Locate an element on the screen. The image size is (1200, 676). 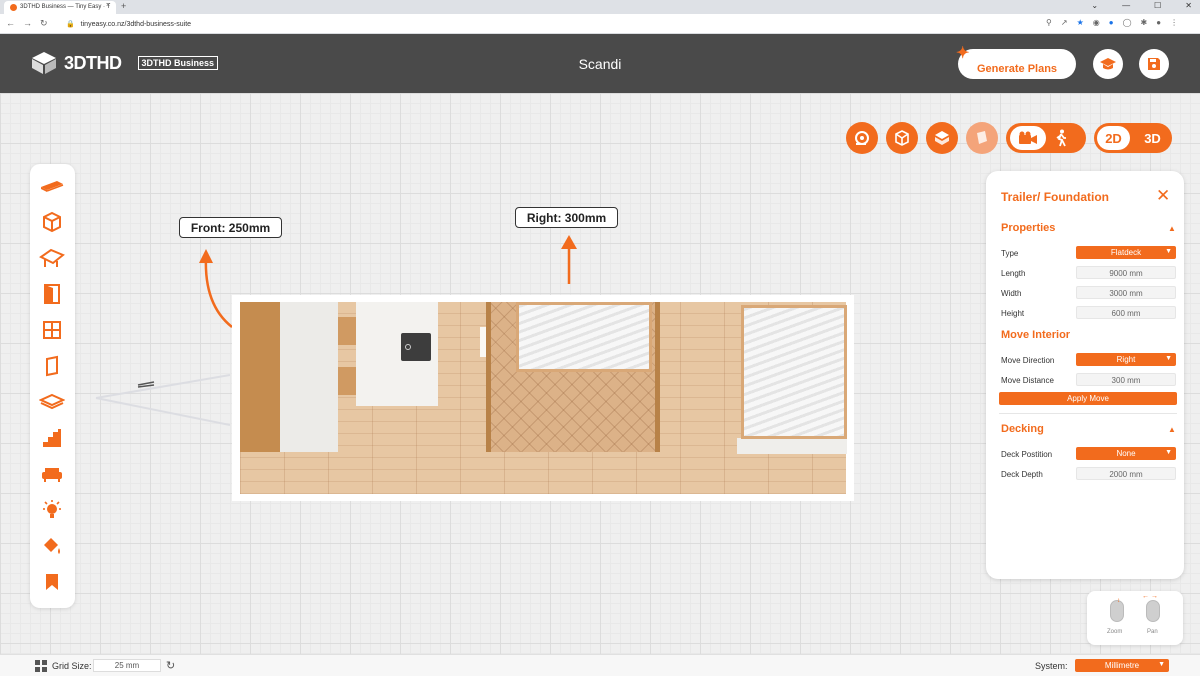
generate-plans-button: ✦ Generate Plans is located at coordinates (1016, 62).